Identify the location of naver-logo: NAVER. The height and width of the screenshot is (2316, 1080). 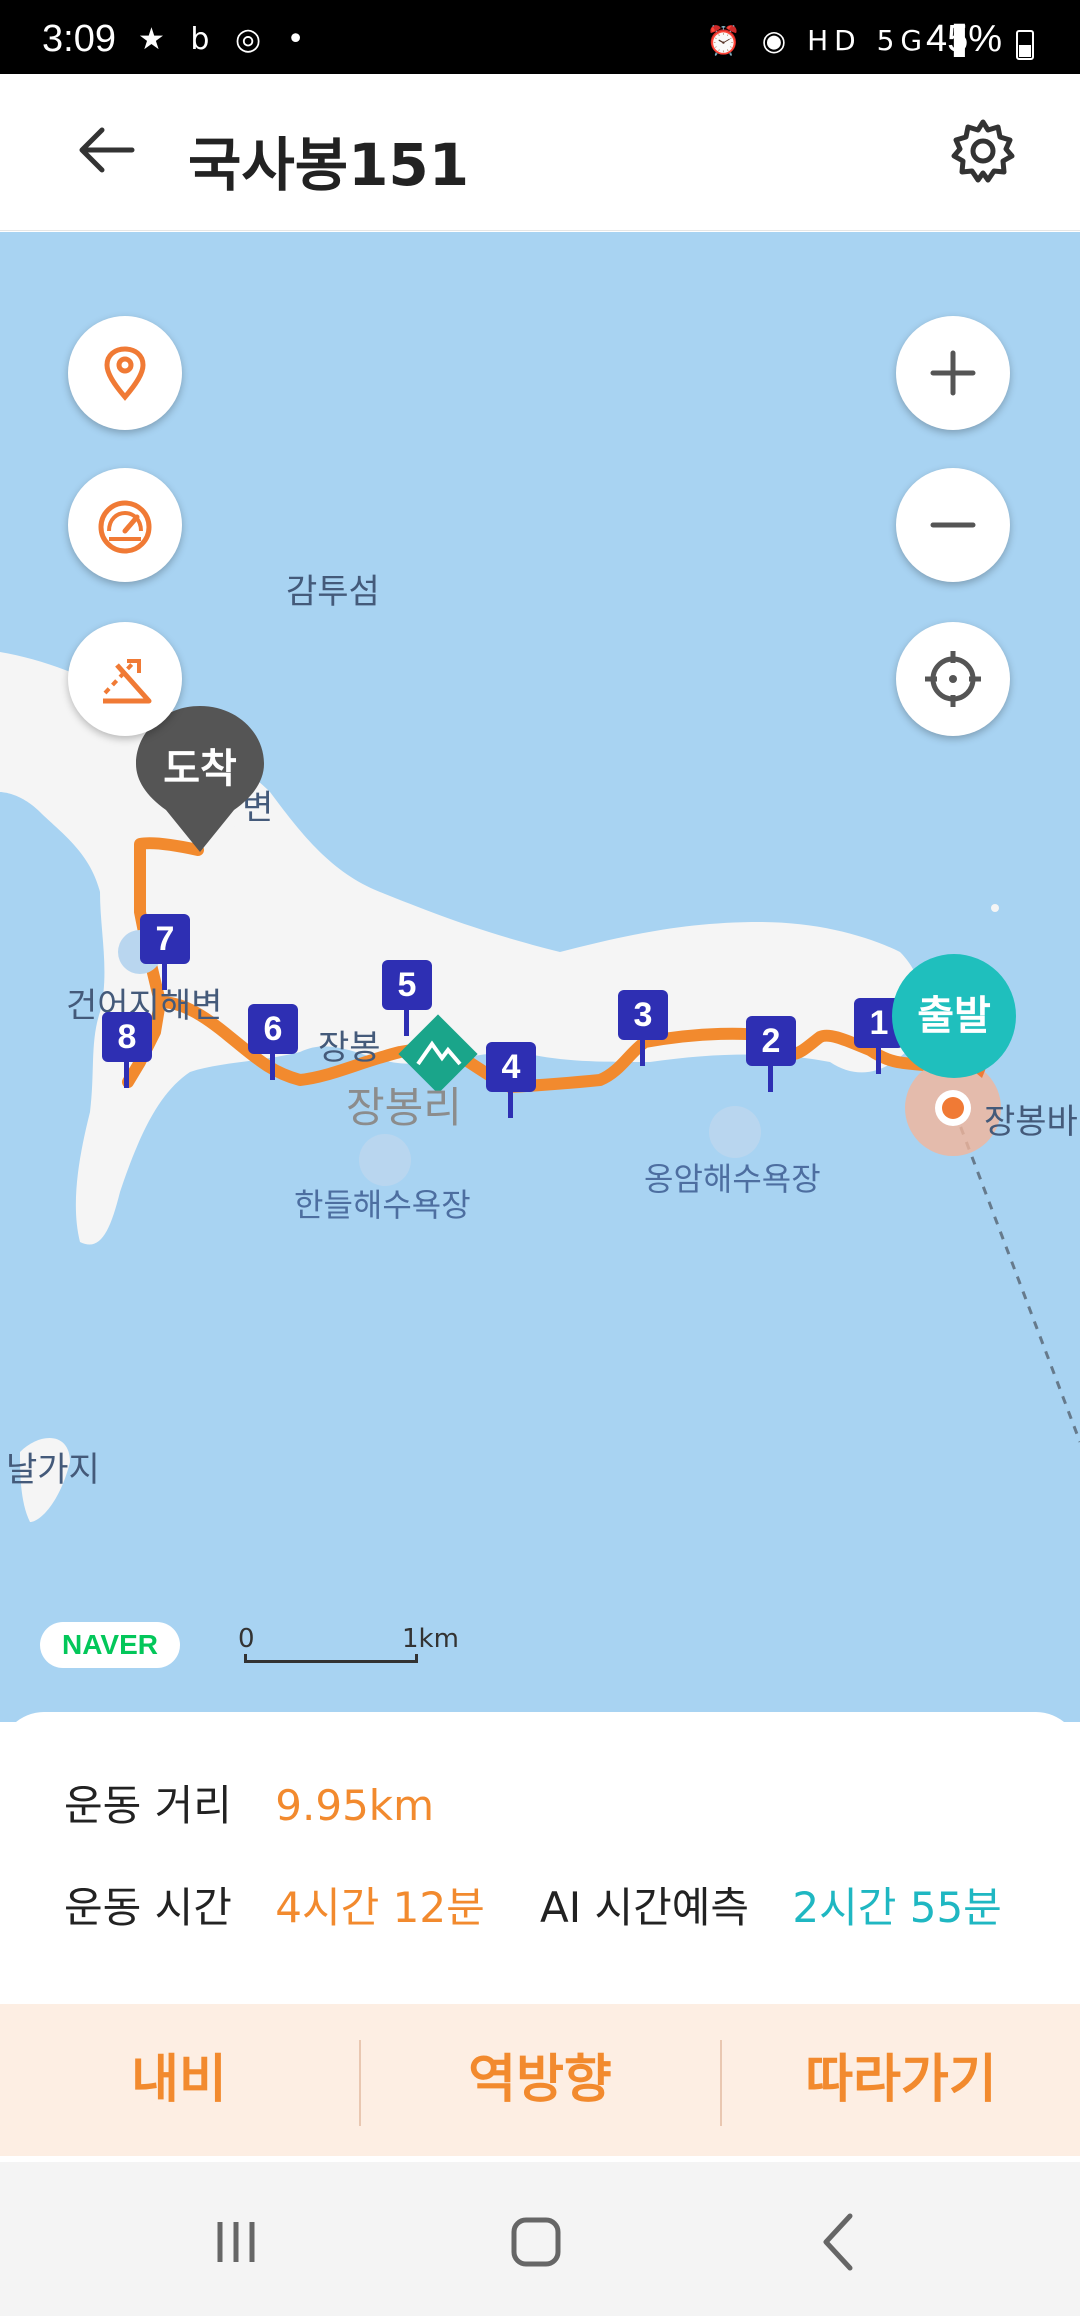
(110, 1645).